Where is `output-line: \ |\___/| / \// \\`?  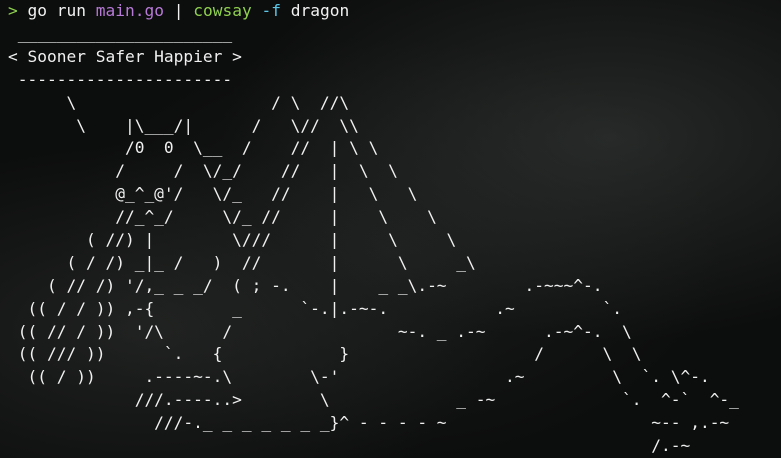 output-line: \ |\___/| / \// \\ is located at coordinates (183, 125).